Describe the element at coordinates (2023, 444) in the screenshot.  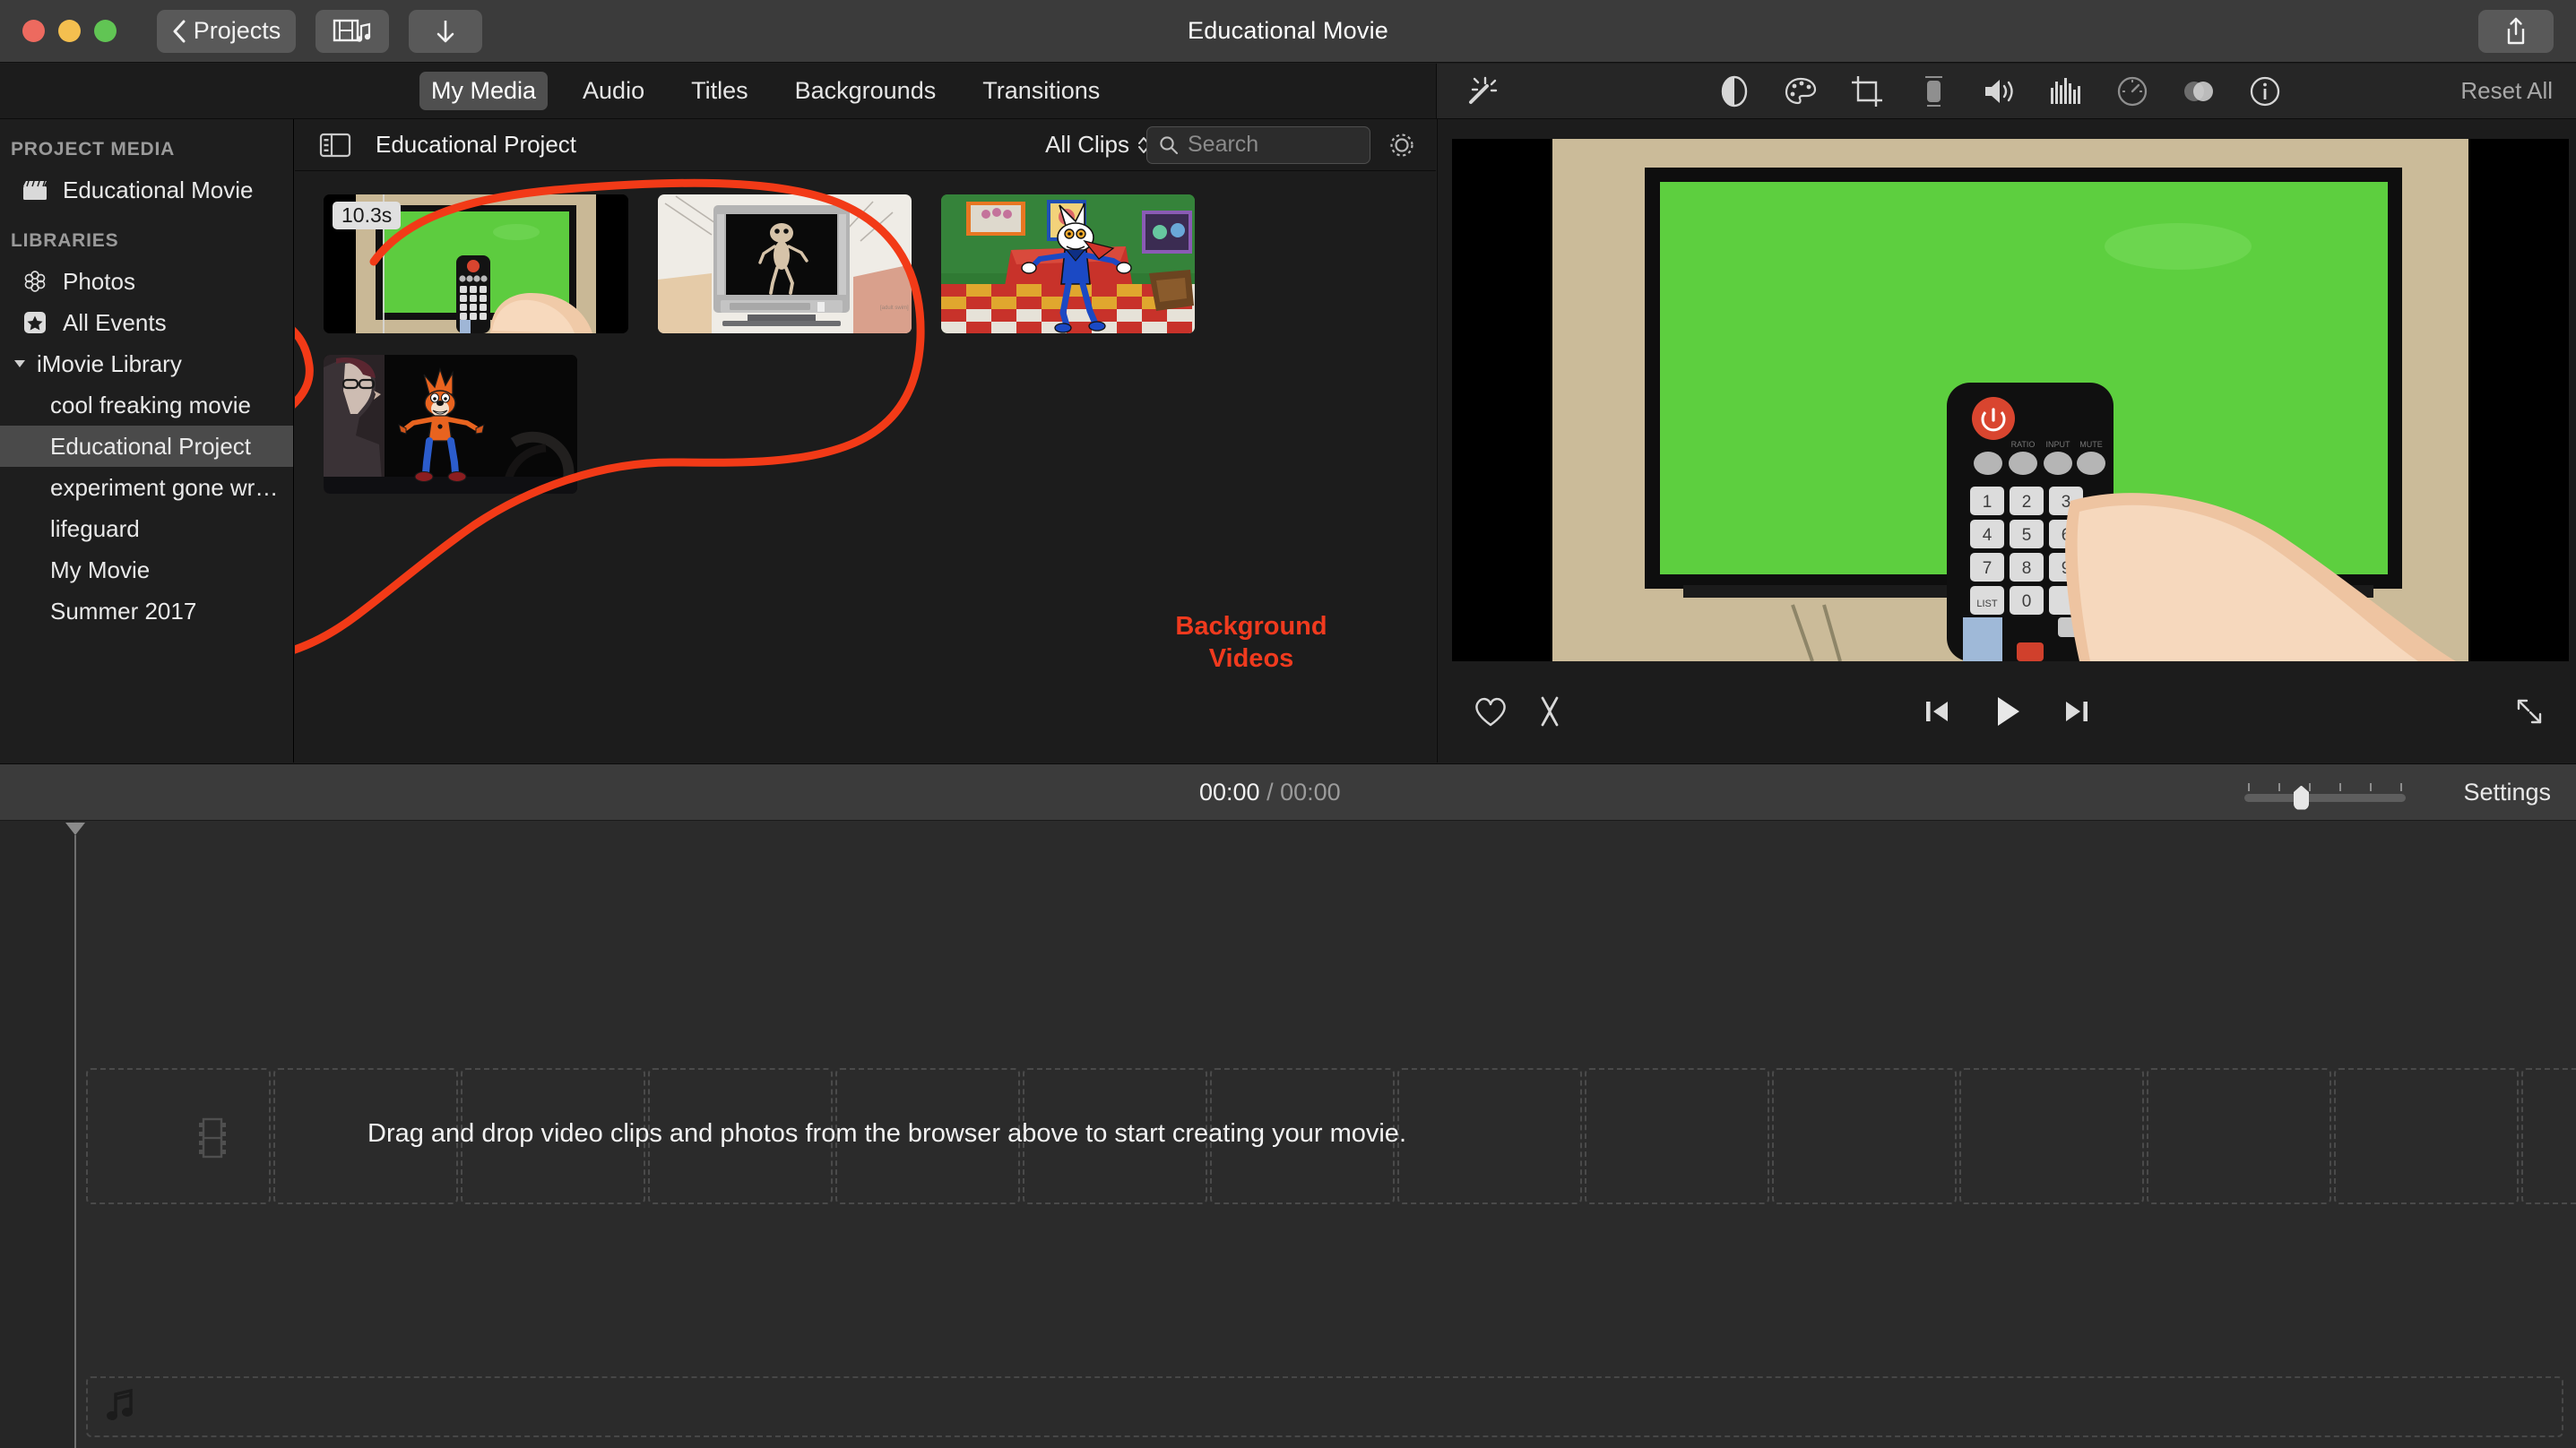
I see `svg-text: RATIO` at that location.